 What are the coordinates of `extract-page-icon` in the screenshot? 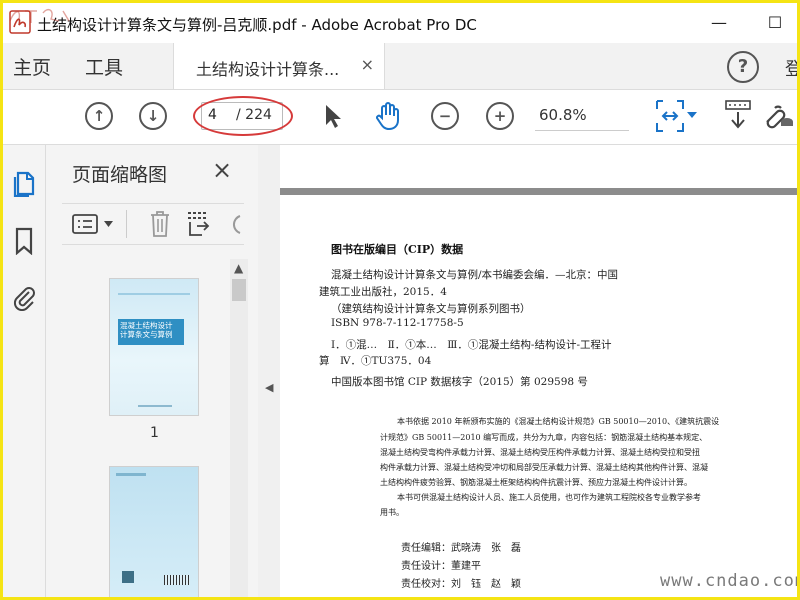 It's located at (199, 224).